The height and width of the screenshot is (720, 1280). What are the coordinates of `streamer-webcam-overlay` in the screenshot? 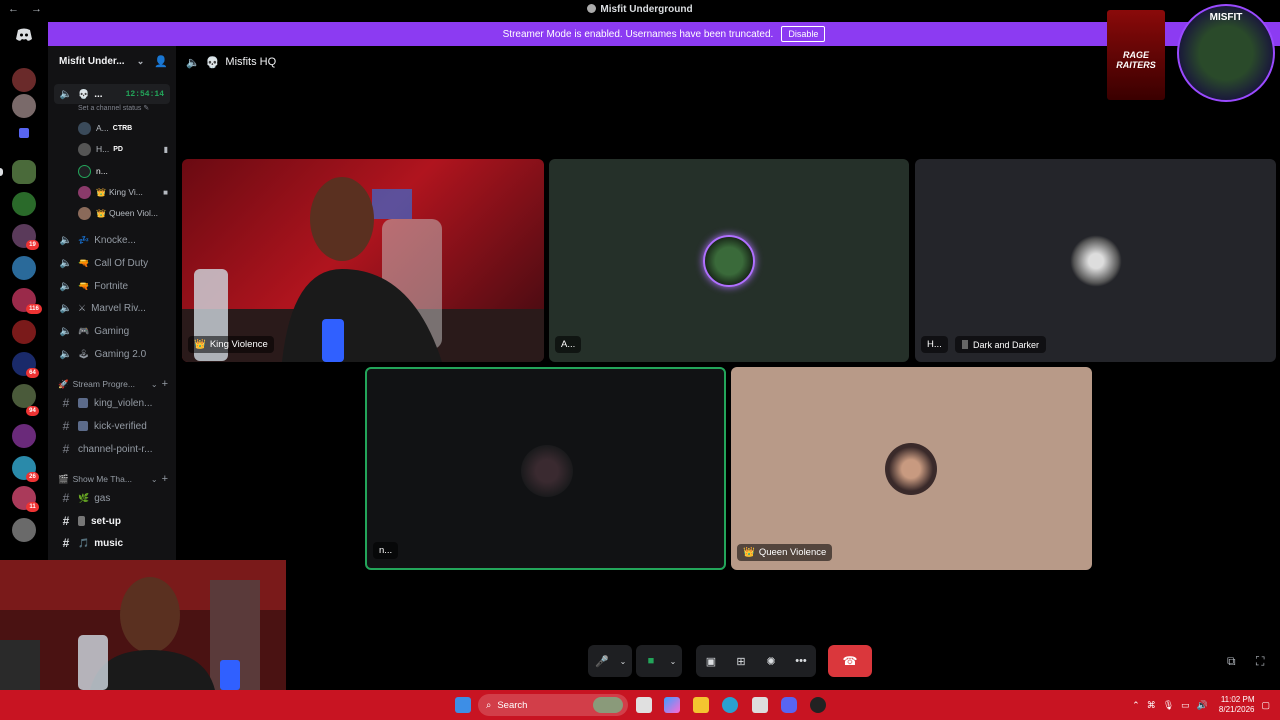 It's located at (143, 625).